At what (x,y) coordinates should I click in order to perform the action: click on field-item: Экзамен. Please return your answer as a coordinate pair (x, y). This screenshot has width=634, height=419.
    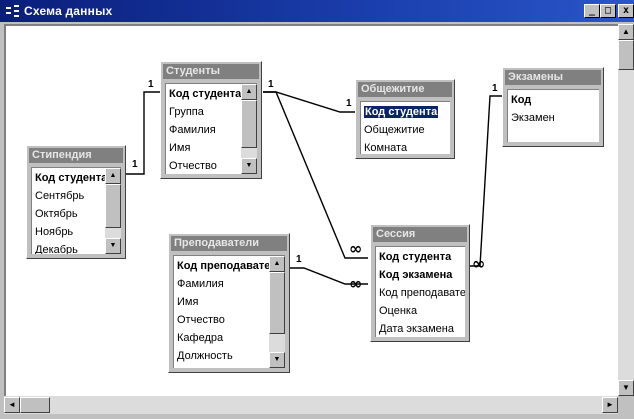
    Looking at the image, I should click on (555, 118).